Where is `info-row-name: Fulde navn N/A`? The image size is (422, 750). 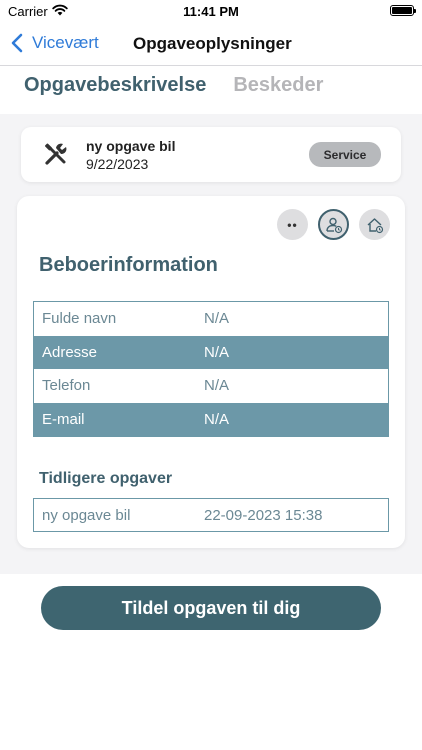
info-row-name: Fulde navn N/A is located at coordinates (211, 319).